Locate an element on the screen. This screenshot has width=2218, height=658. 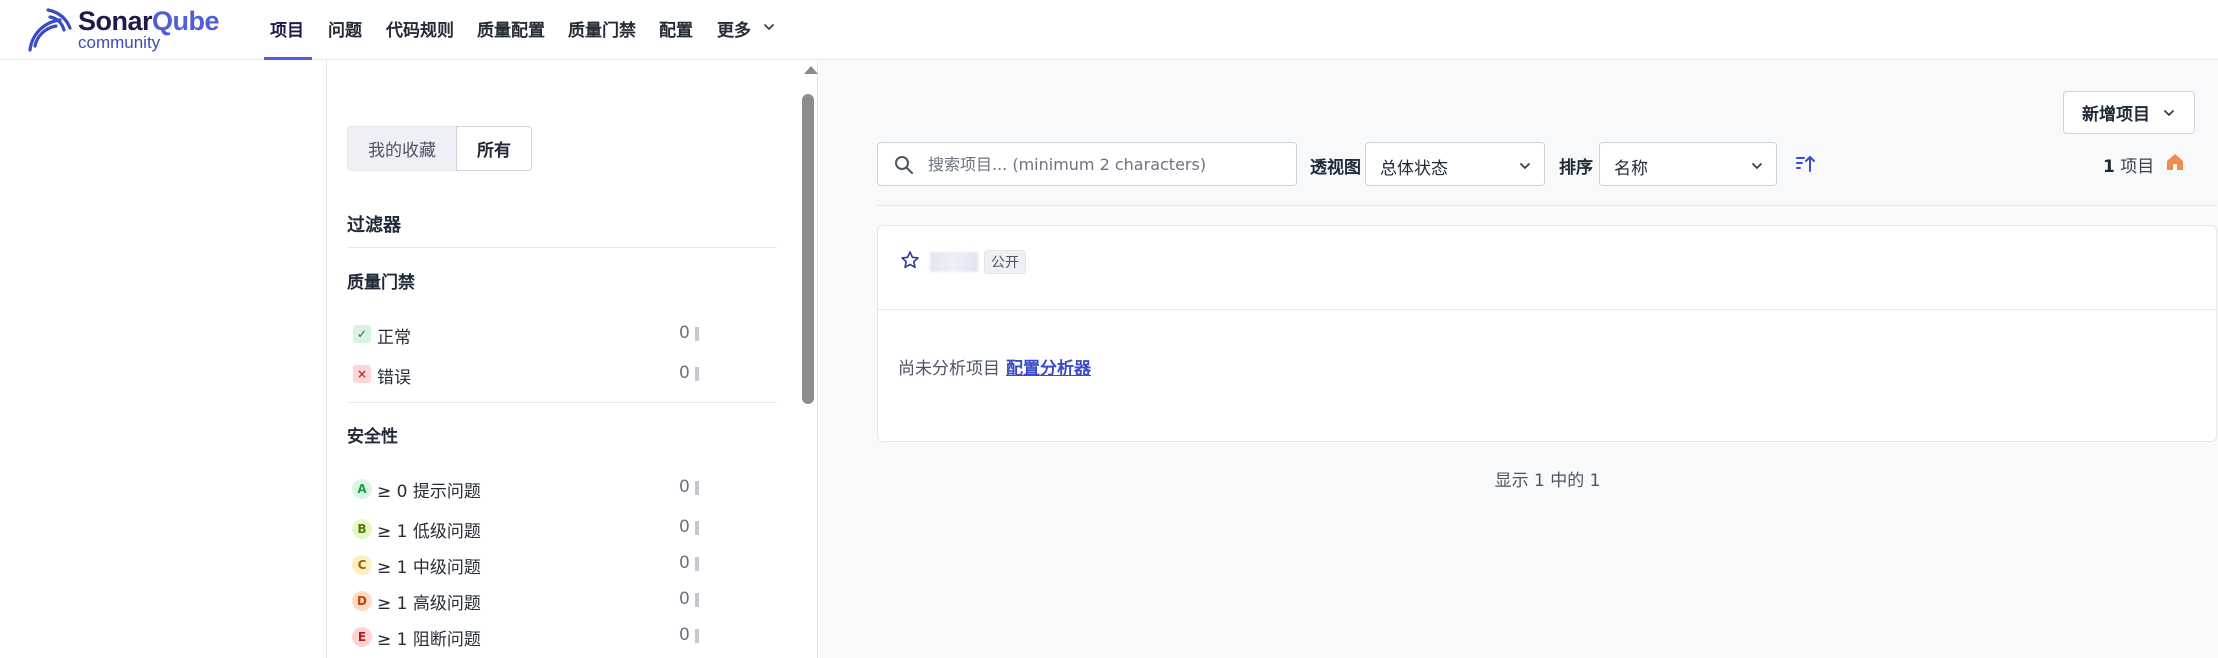
facet-security-e: E ≥ 1 阻断问题 0 is located at coordinates (532, 636).